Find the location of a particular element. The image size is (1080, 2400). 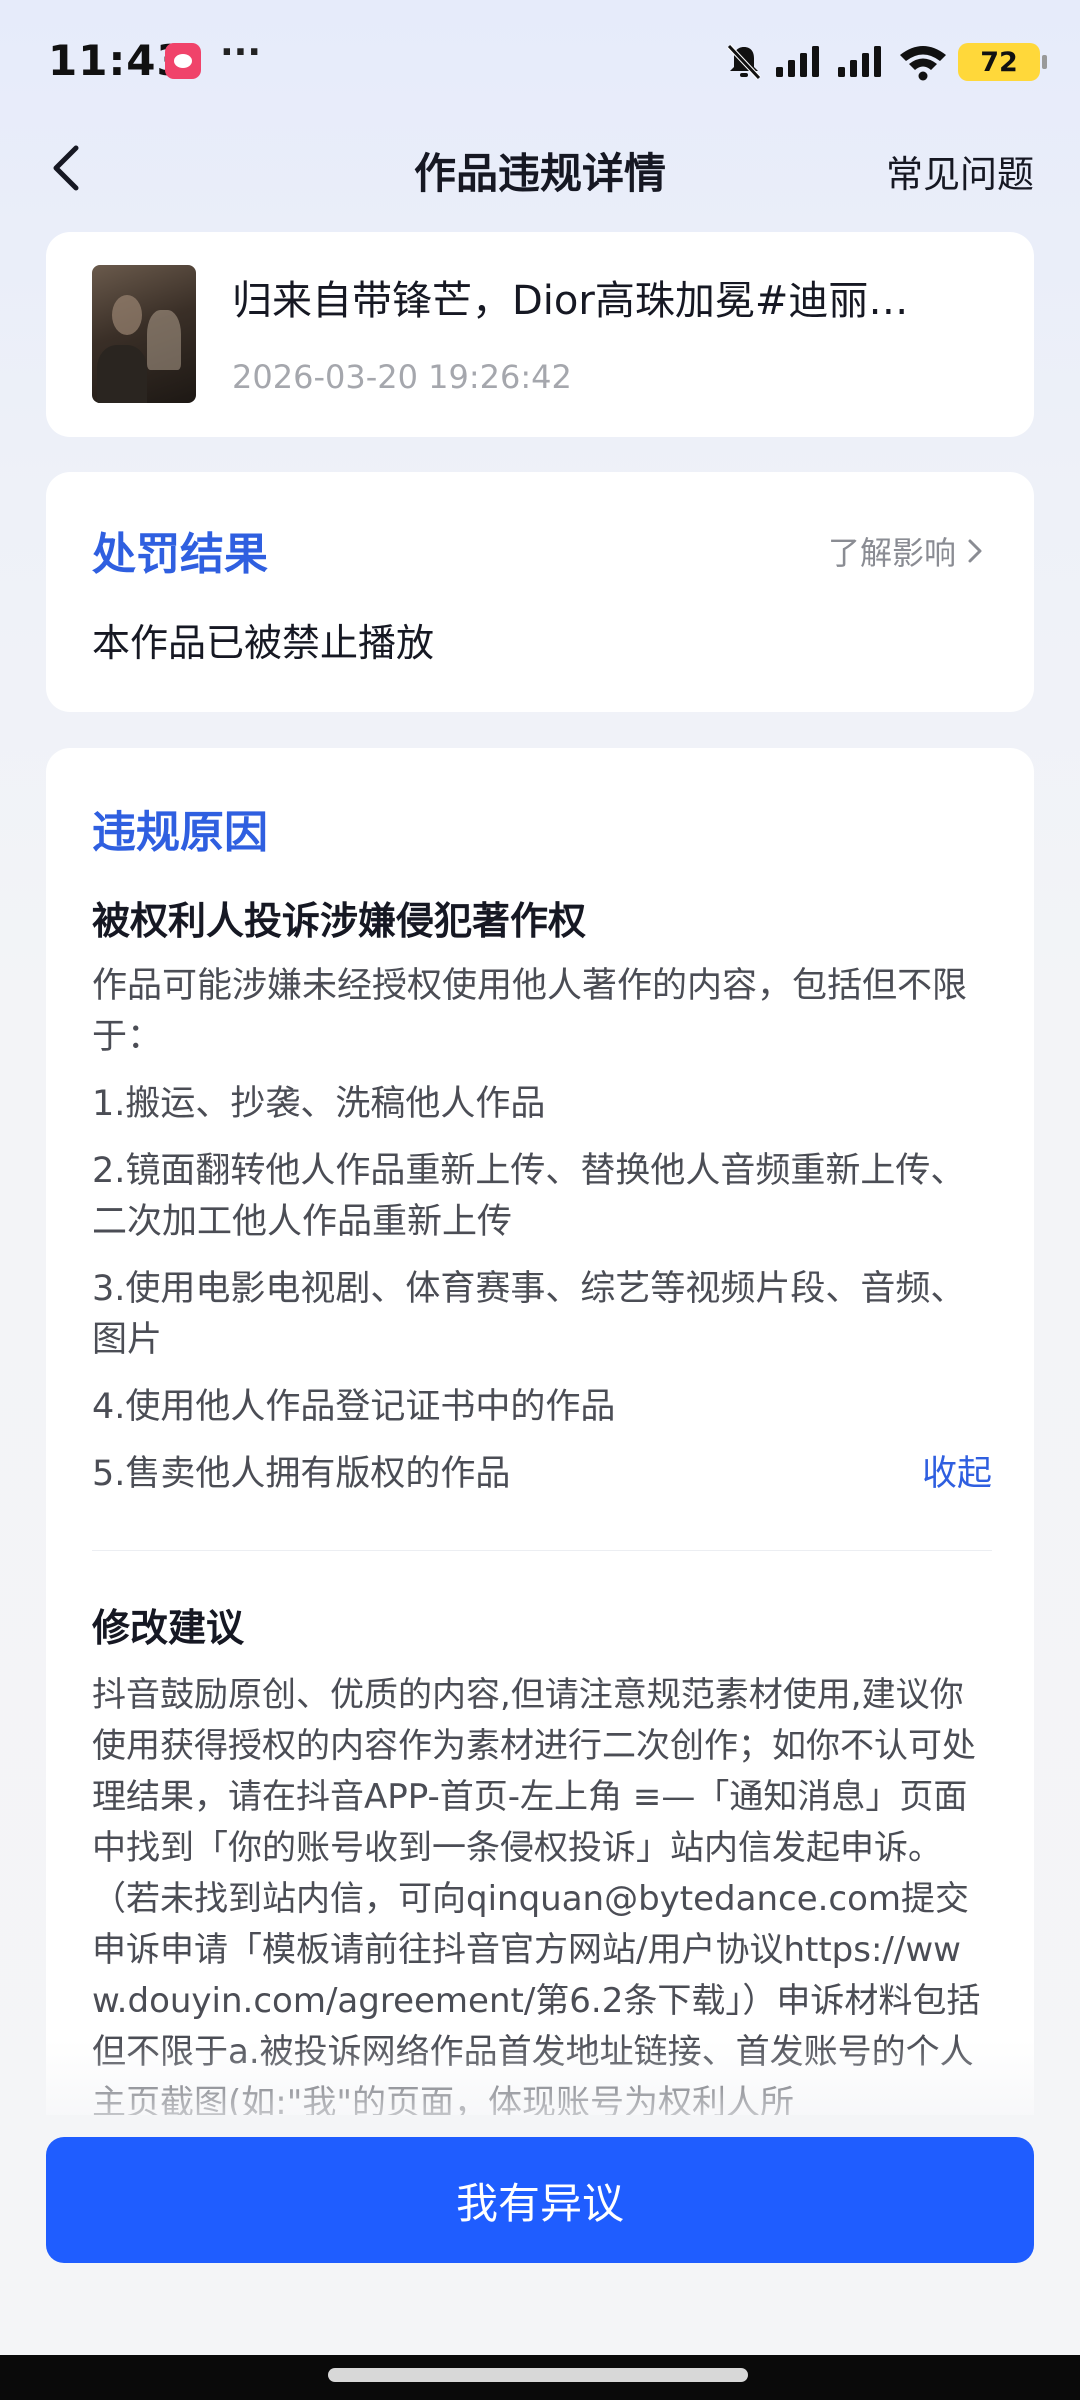

more-notifications-icon: ··· is located at coordinates (241, 52).